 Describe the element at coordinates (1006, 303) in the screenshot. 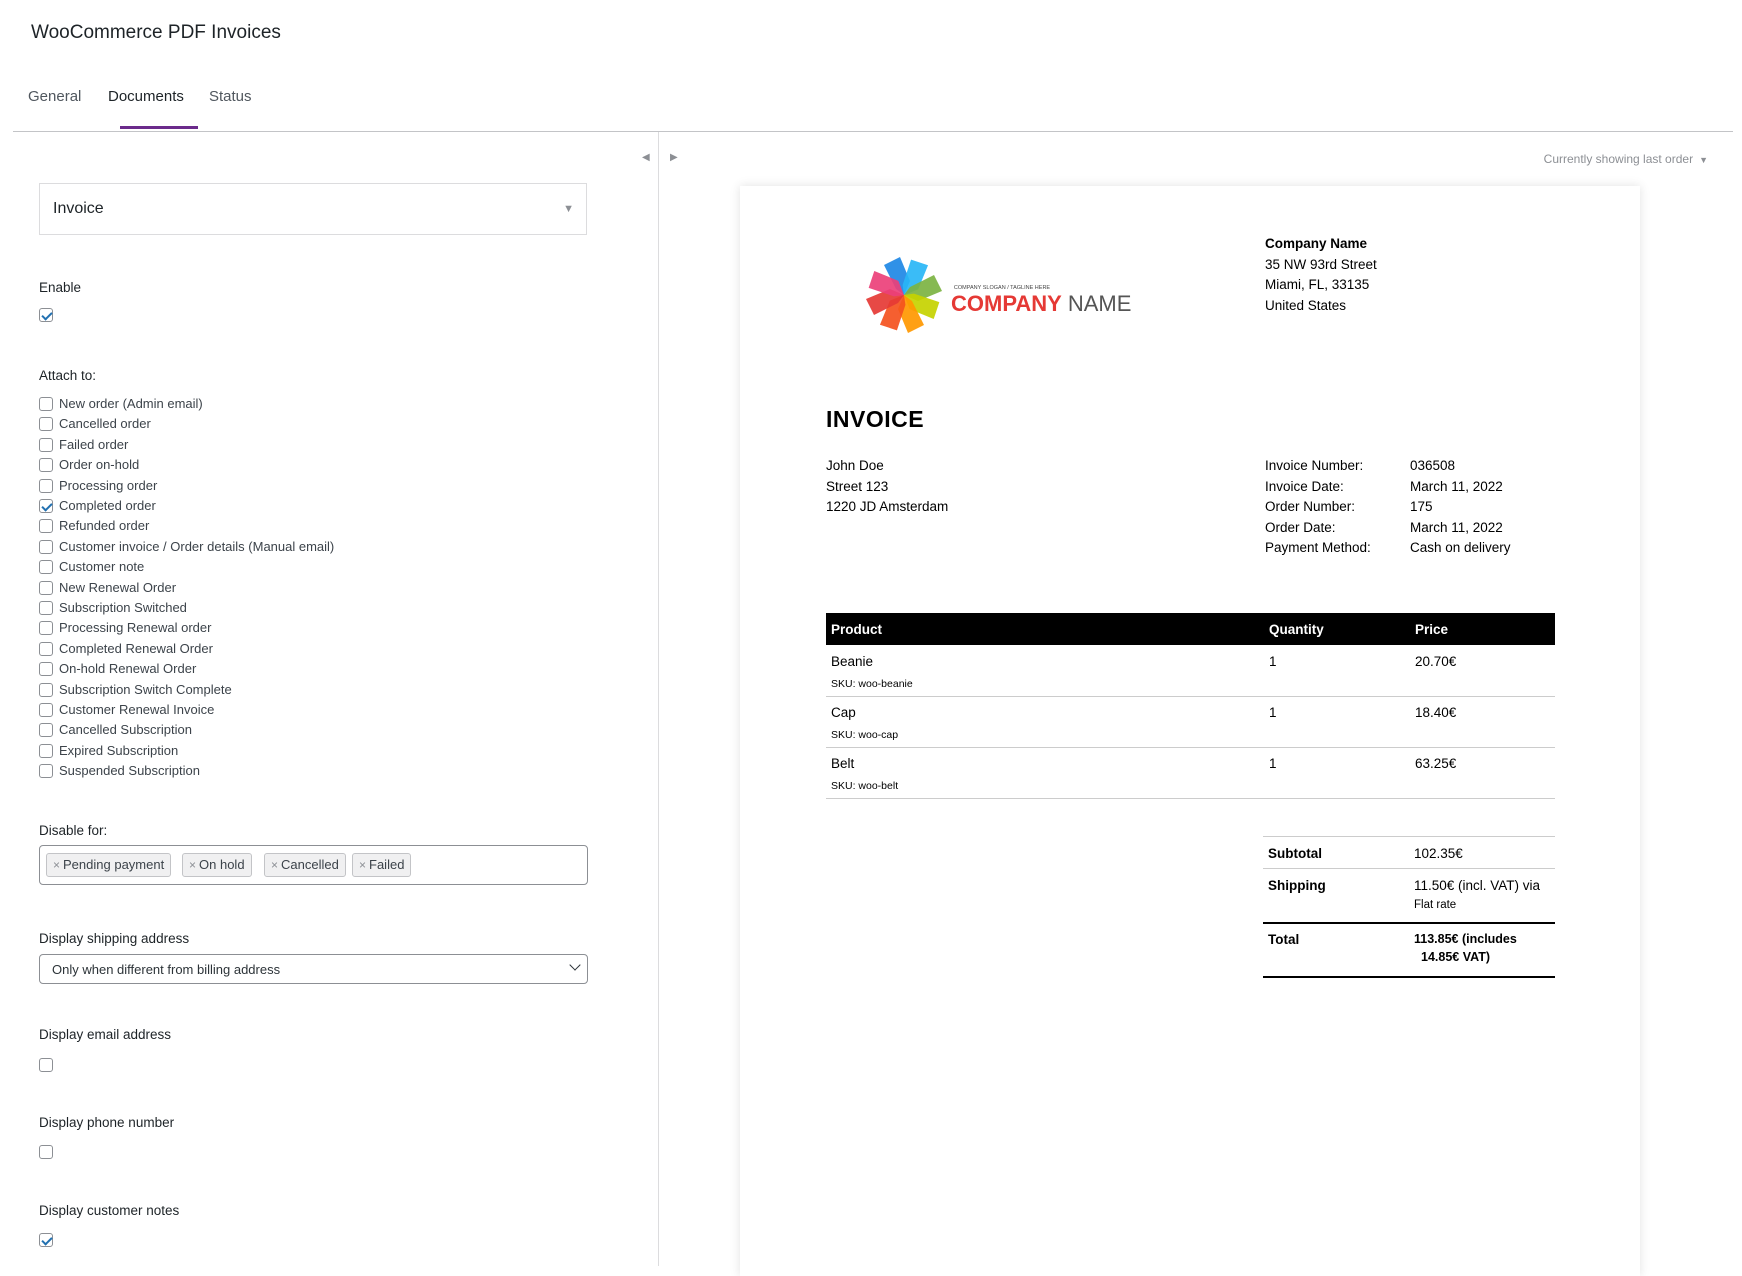

I see `logo-word-company: COMPANY` at that location.